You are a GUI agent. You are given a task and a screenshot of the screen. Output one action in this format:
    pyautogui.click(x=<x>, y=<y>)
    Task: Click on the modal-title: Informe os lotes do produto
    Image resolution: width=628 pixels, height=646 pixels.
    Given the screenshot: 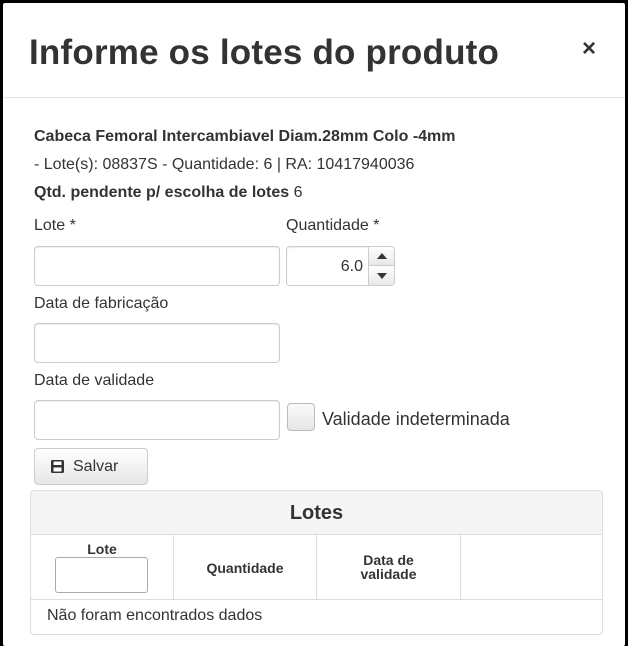 What is the action you would take?
    pyautogui.click(x=264, y=52)
    